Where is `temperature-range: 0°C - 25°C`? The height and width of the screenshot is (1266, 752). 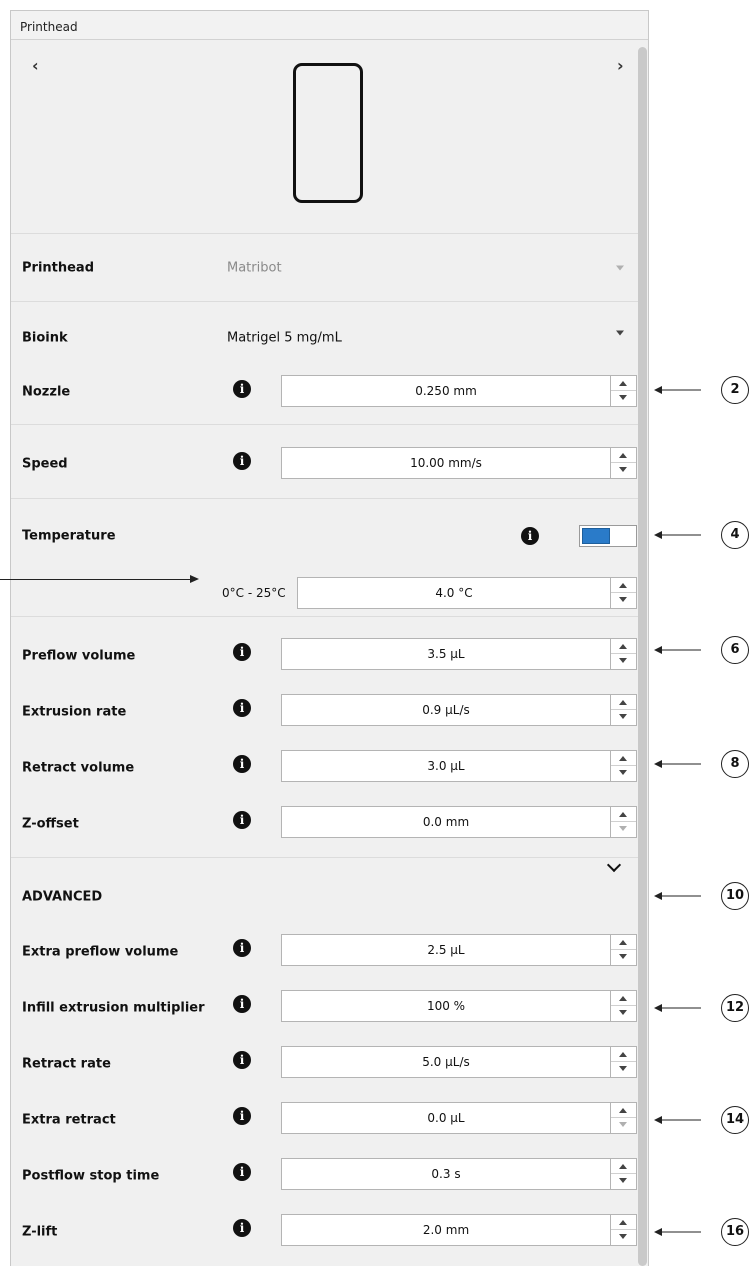
temperature-range: 0°C - 25°C is located at coordinates (254, 593).